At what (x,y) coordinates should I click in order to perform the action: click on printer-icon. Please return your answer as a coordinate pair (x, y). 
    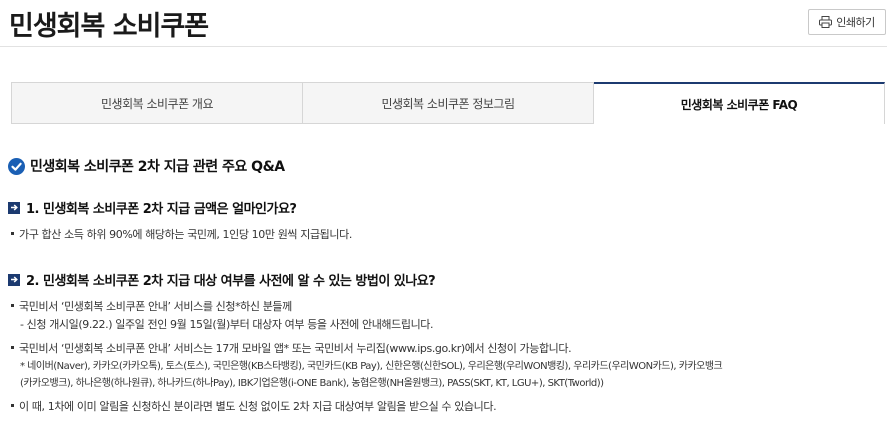
    Looking at the image, I should click on (826, 22).